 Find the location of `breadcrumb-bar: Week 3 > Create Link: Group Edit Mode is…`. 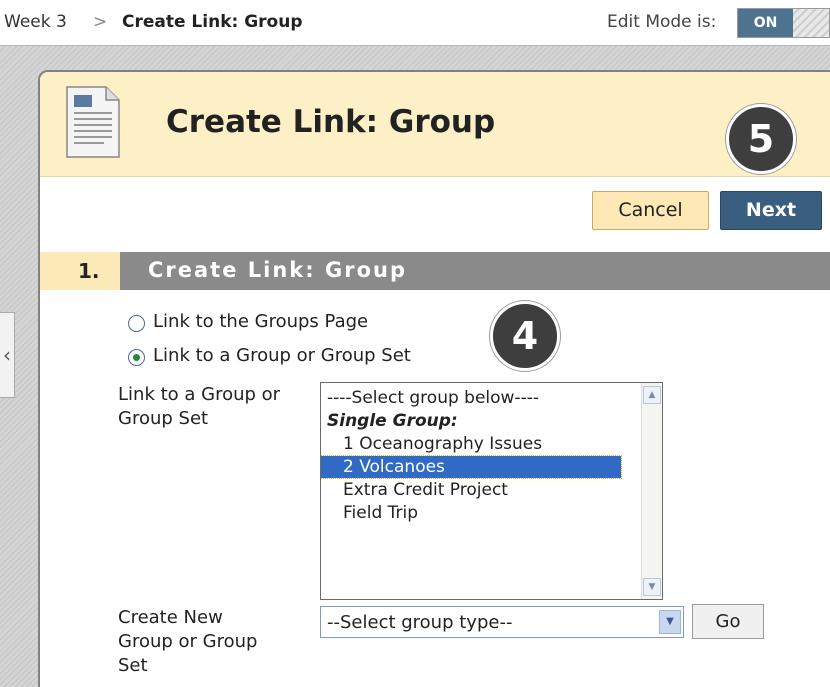

breadcrumb-bar: Week 3 > Create Link: Group Edit Mode is… is located at coordinates (415, 23).